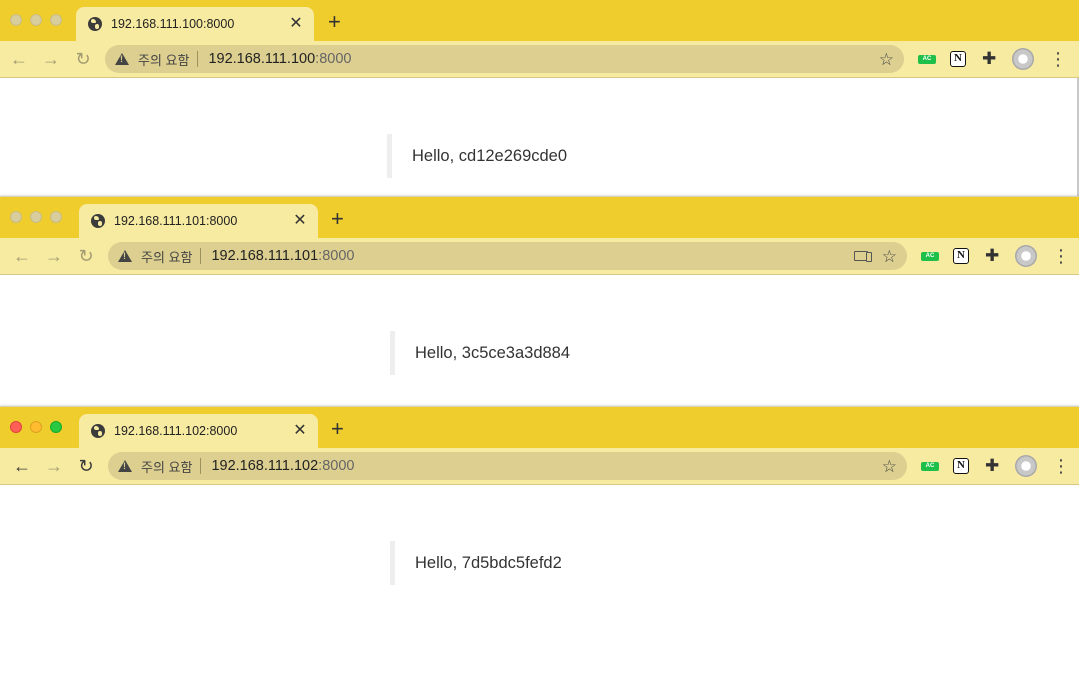 The image size is (1079, 675). What do you see at coordinates (265, 466) in the screenshot?
I see `url-host: 192.168.111.102` at bounding box center [265, 466].